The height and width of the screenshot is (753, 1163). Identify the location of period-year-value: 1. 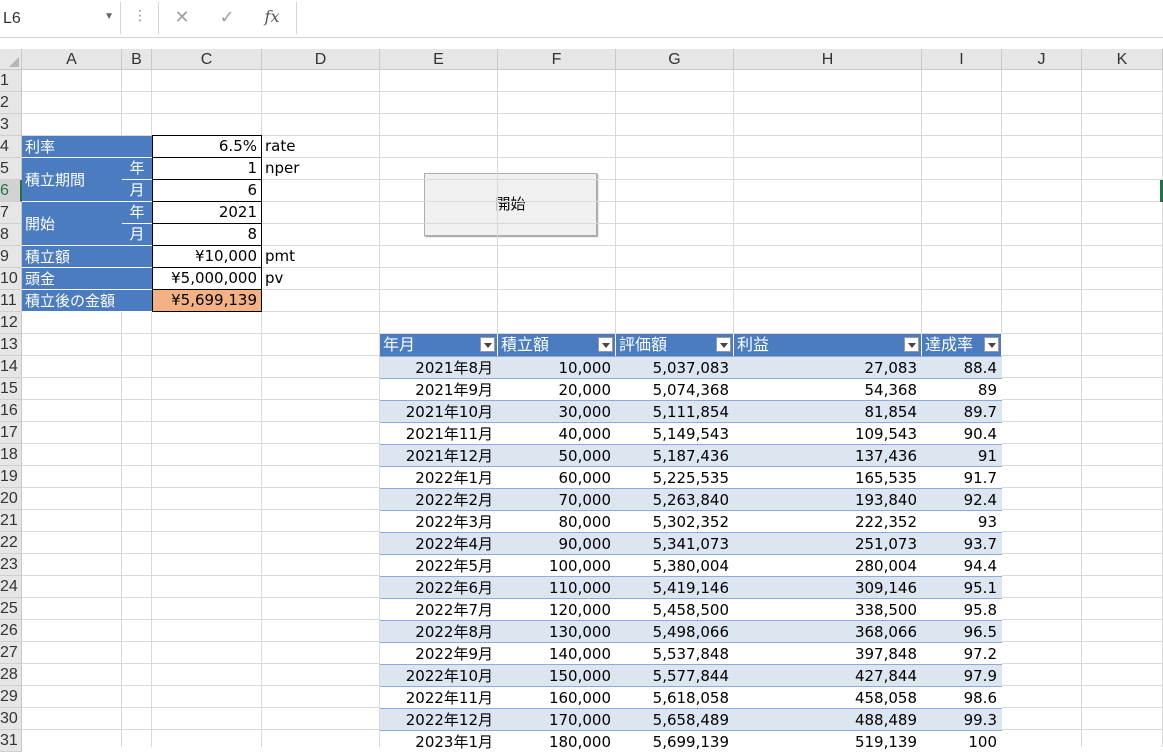
(207, 169).